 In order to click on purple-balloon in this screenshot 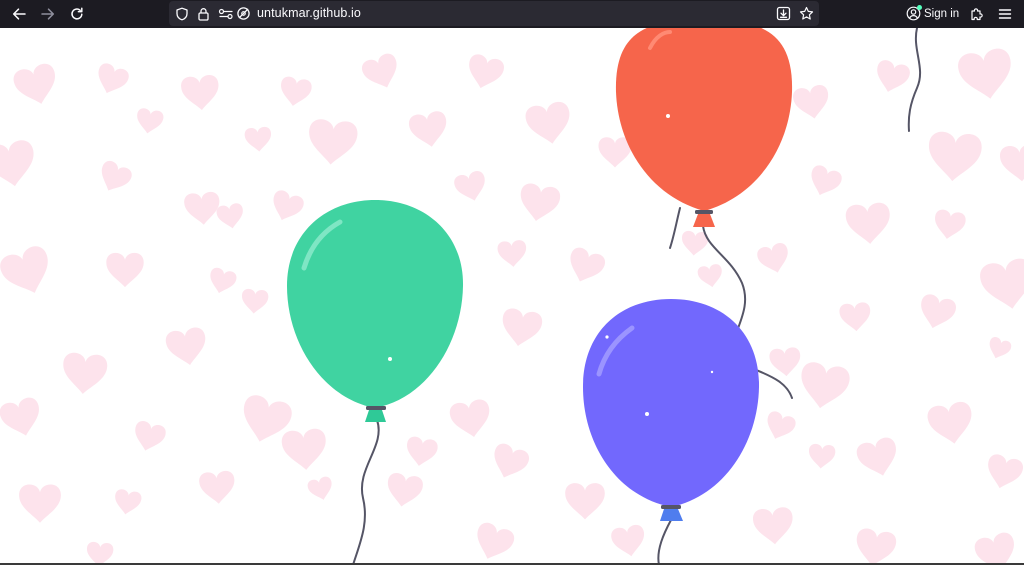, I will do `click(671, 410)`.